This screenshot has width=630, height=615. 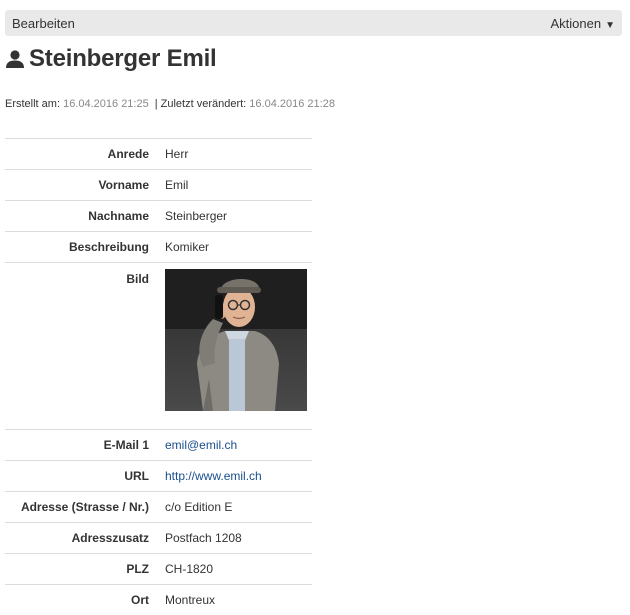 I want to click on field-value-vorname: Emil, so click(x=236, y=185).